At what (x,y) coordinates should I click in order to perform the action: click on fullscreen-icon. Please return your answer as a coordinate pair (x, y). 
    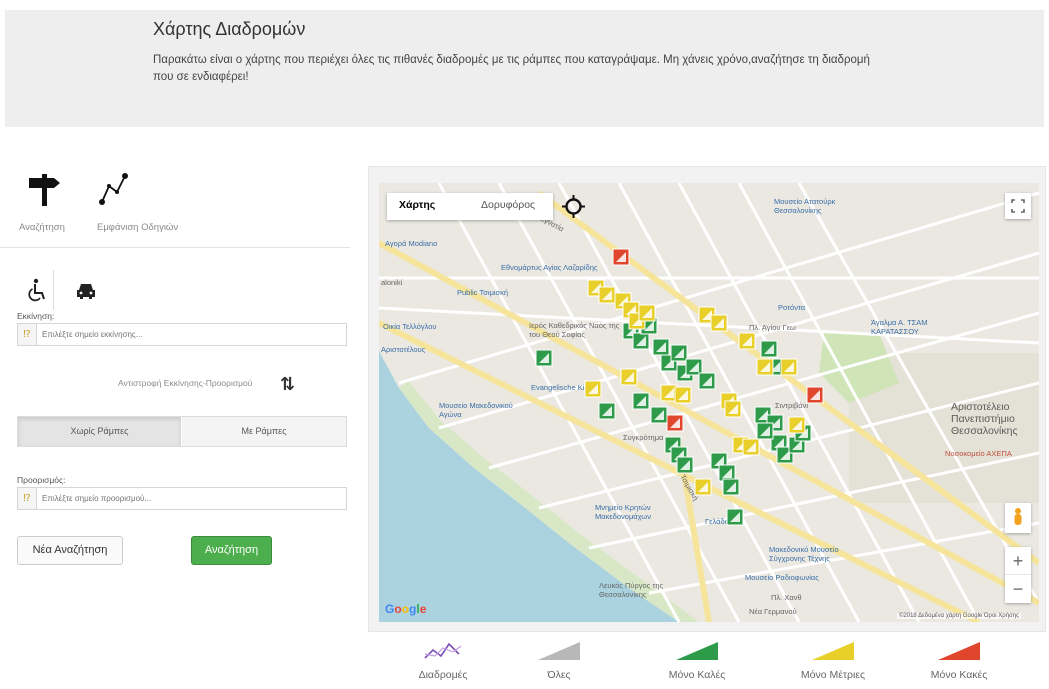
    Looking at the image, I should click on (1018, 206).